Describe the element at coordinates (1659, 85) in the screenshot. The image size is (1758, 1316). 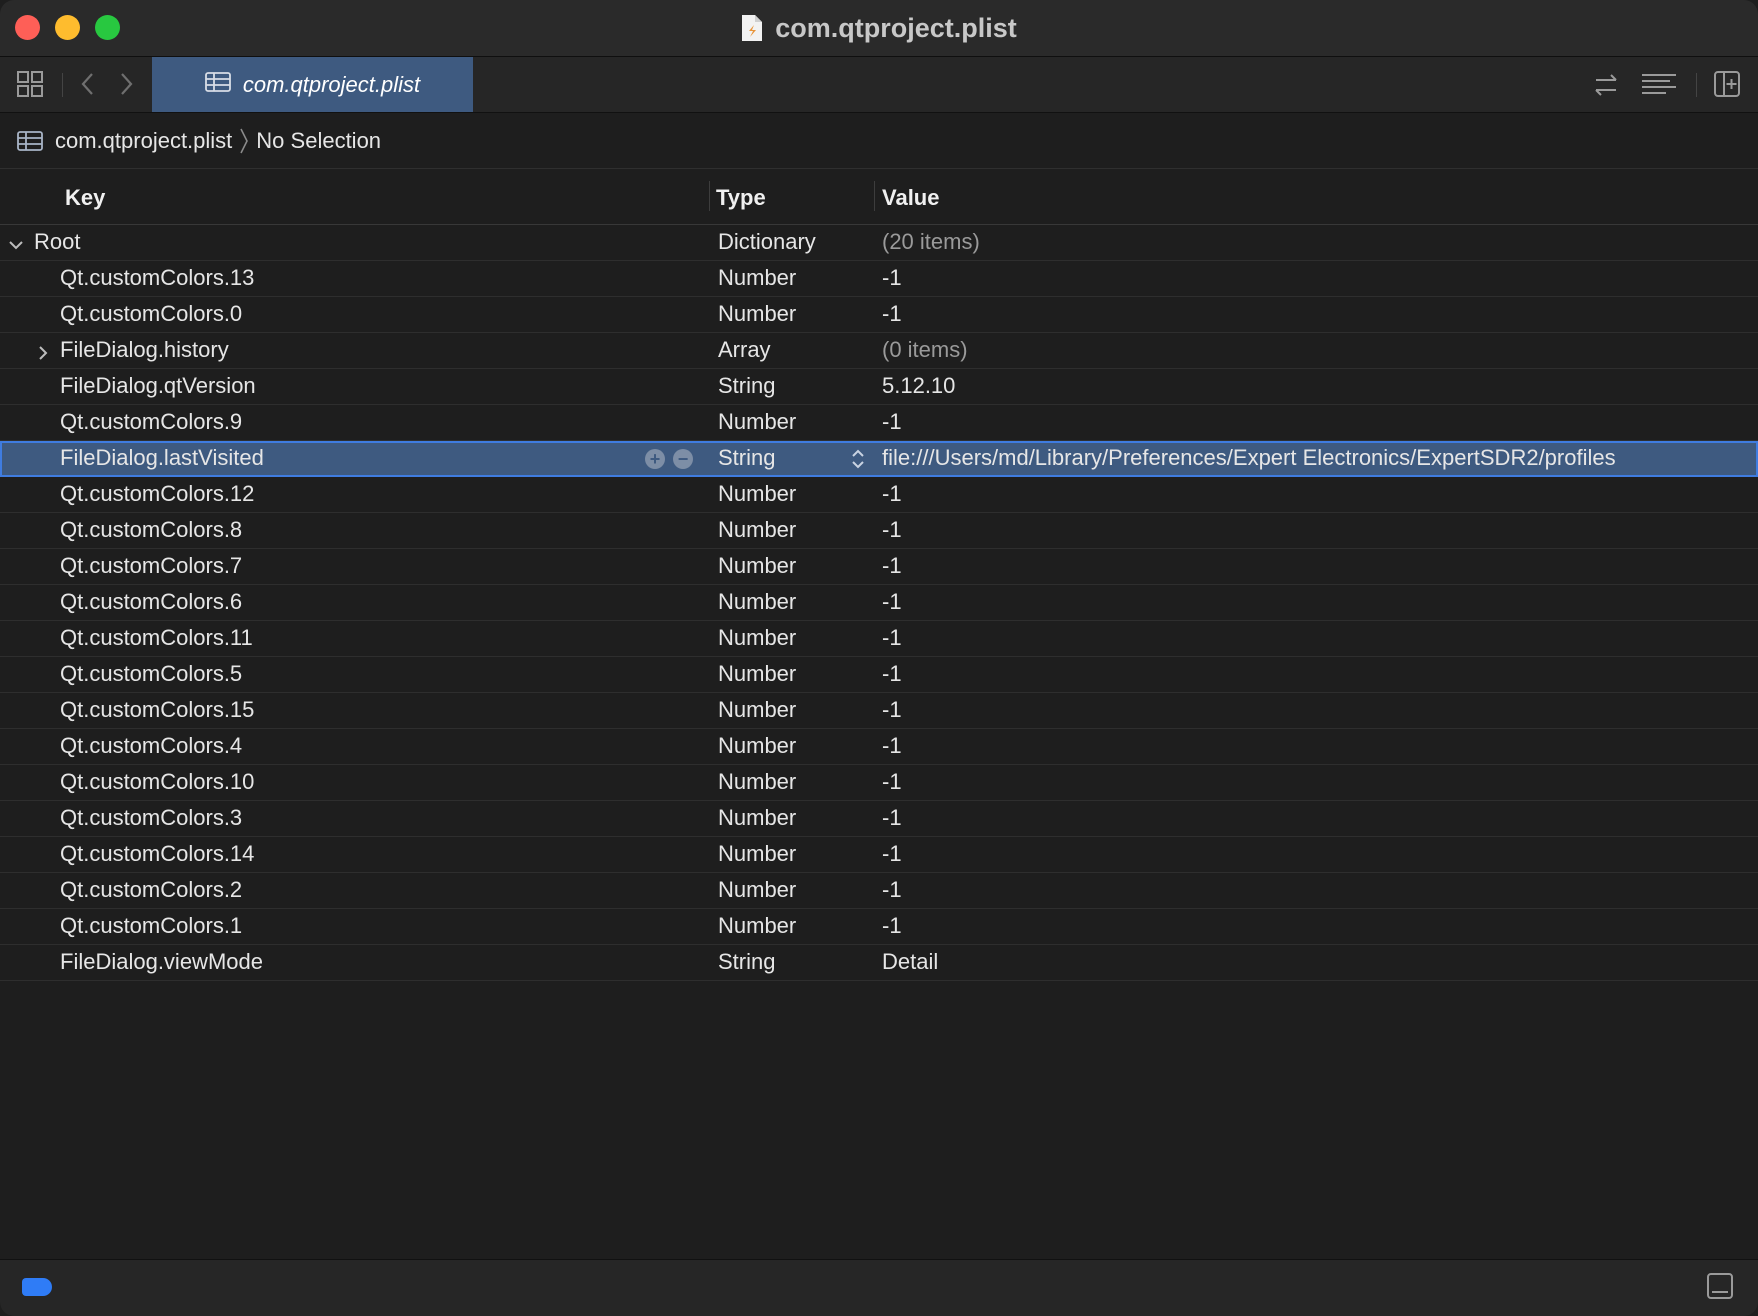
I see `lines-icon` at that location.